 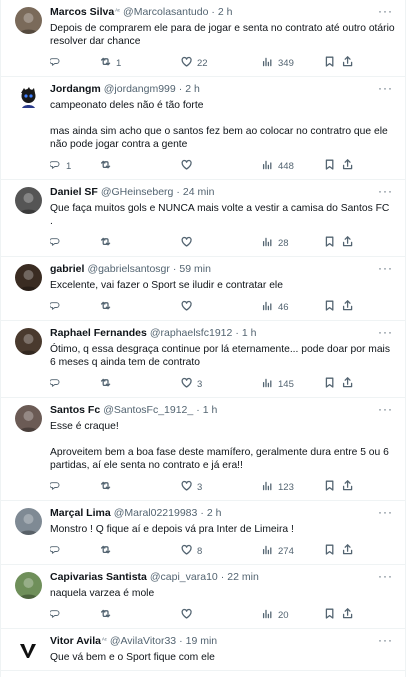 I want to click on user-handle: @SantosFc_1912_, so click(x=148, y=410).